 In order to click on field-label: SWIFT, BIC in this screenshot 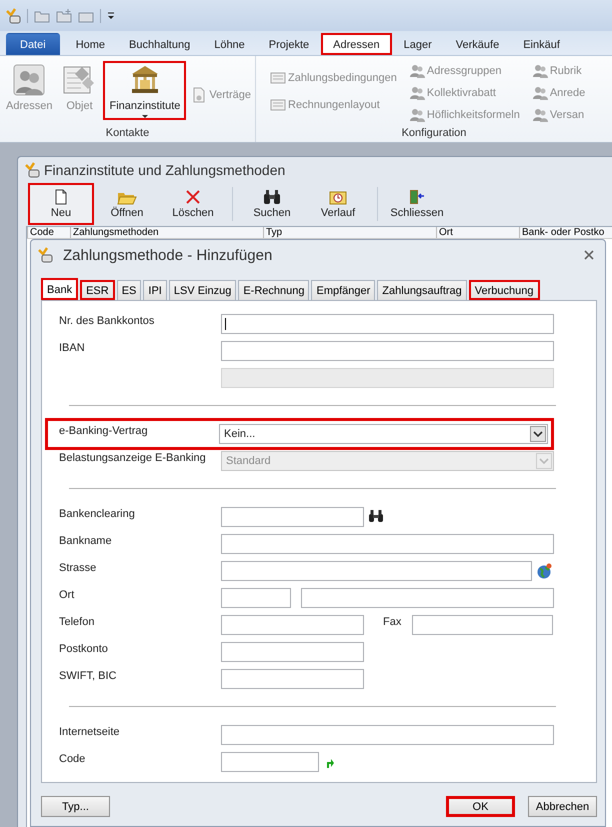, I will do `click(87, 676)`.